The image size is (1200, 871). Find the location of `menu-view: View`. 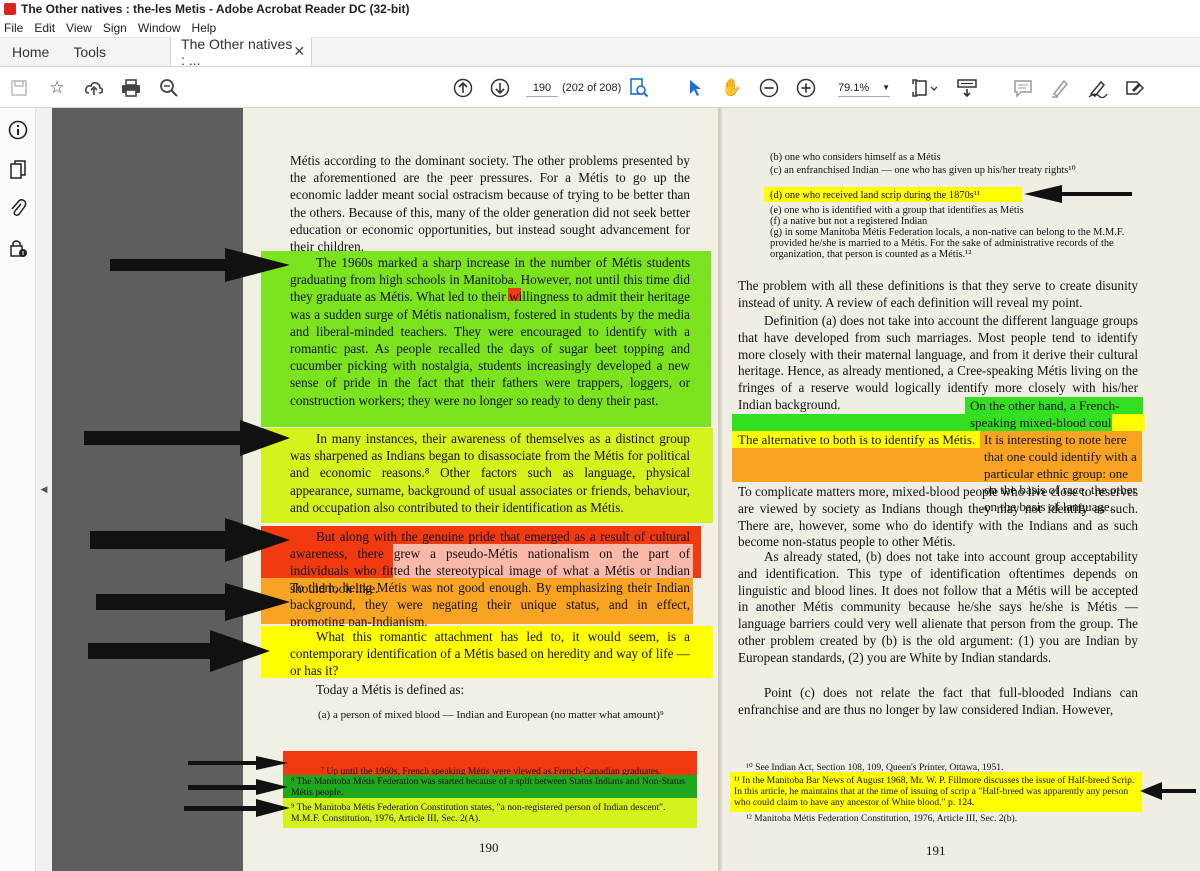

menu-view: View is located at coordinates (79, 28).